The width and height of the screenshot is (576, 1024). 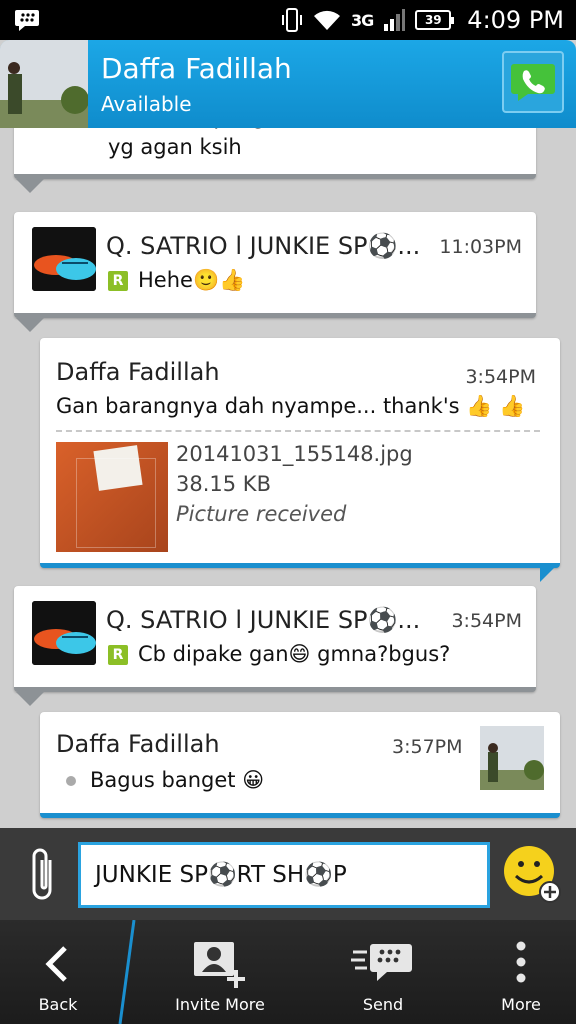 What do you see at coordinates (291, 406) in the screenshot?
I see `message-text: Gan barangnya dah nyampe... thank's 👍 👍` at bounding box center [291, 406].